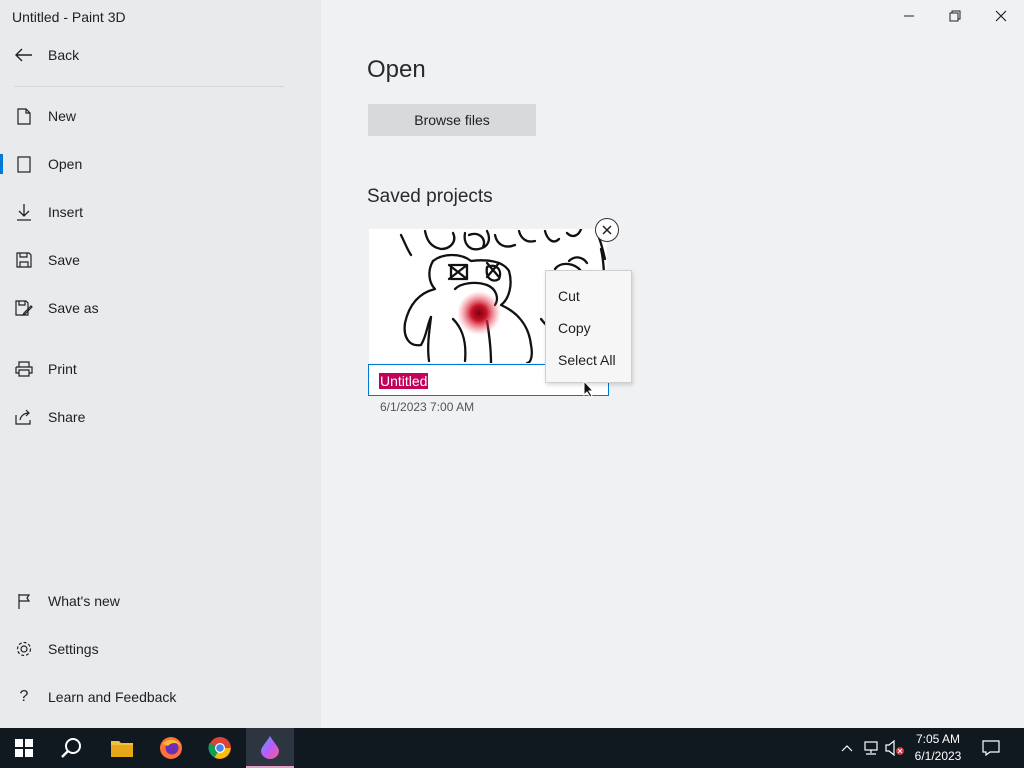  I want to click on notification-icon, so click(991, 748).